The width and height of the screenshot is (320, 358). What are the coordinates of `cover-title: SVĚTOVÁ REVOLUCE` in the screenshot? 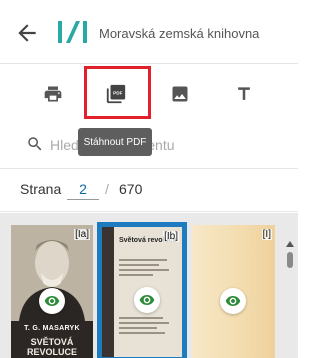 It's located at (51, 347).